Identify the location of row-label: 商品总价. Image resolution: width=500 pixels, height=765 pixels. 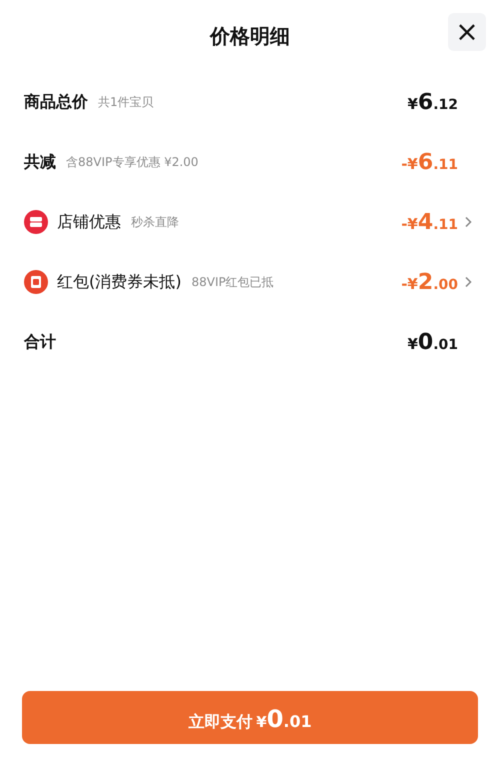
(56, 102).